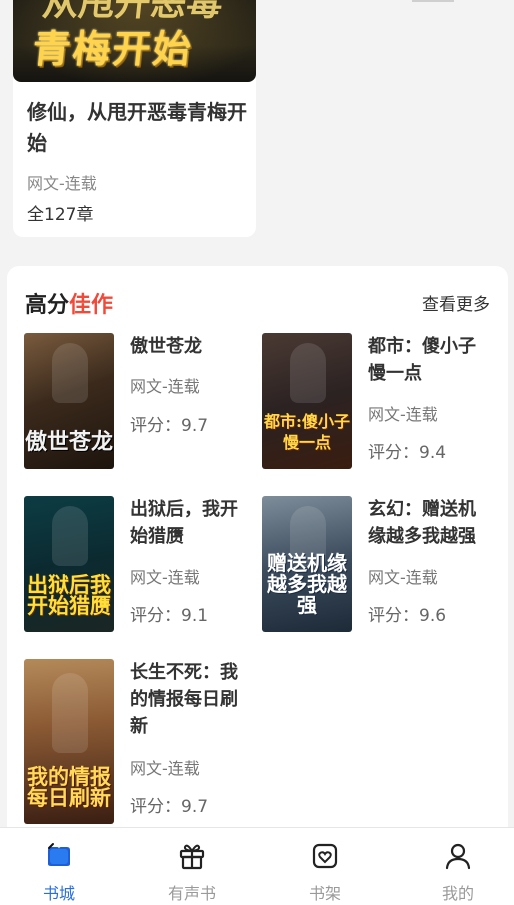 Image resolution: width=514 pixels, height=905 pixels. What do you see at coordinates (407, 616) in the screenshot?
I see `book-score: 评分：9.6` at bounding box center [407, 616].